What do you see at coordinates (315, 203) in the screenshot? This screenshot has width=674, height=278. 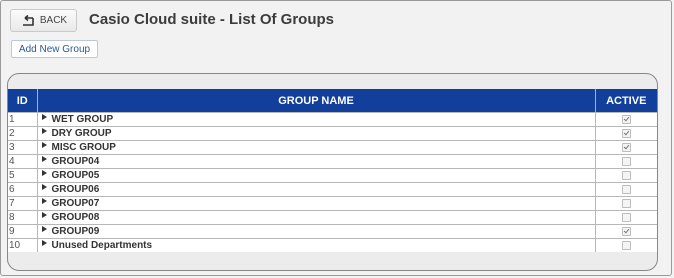 I see `row-group-name-cell: GROUP07` at bounding box center [315, 203].